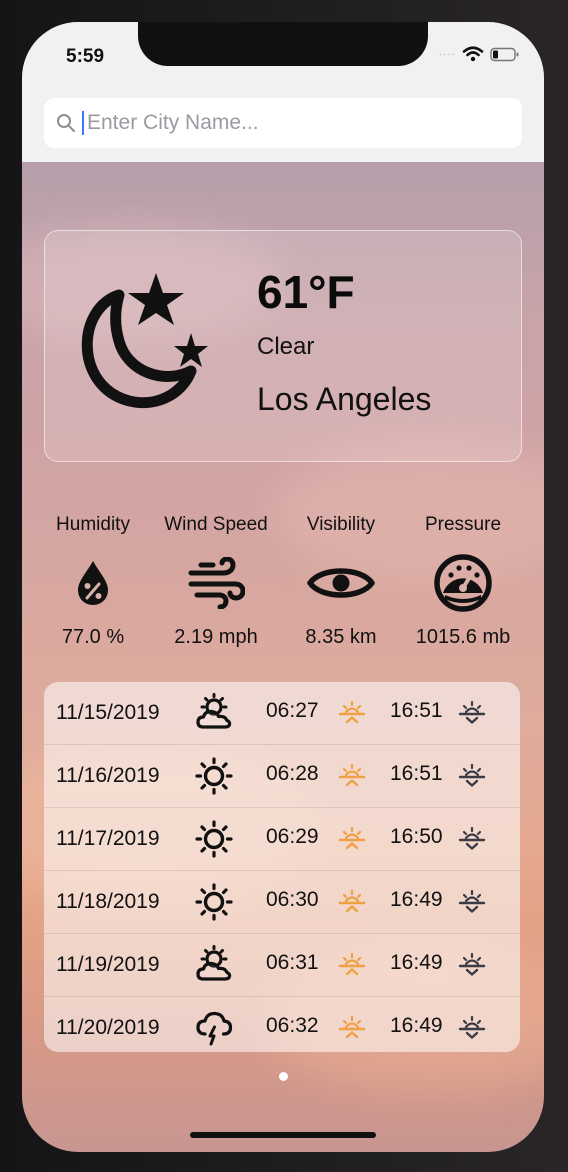  Describe the element at coordinates (214, 1028) in the screenshot. I see `rain-cloud-icon` at that location.